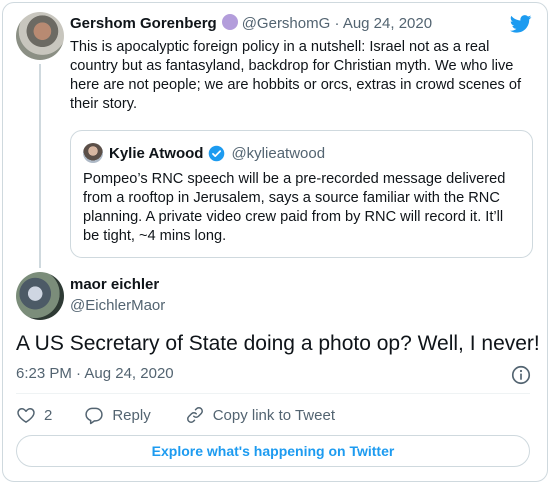 The width and height of the screenshot is (550, 484). I want to click on avatar-gershom, so click(40, 36).